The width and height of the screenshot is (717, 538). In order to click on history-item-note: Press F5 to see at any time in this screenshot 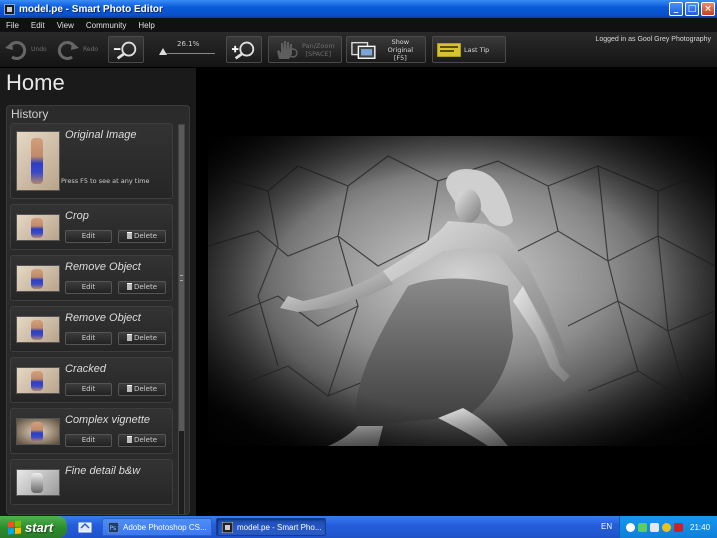, I will do `click(105, 181)`.